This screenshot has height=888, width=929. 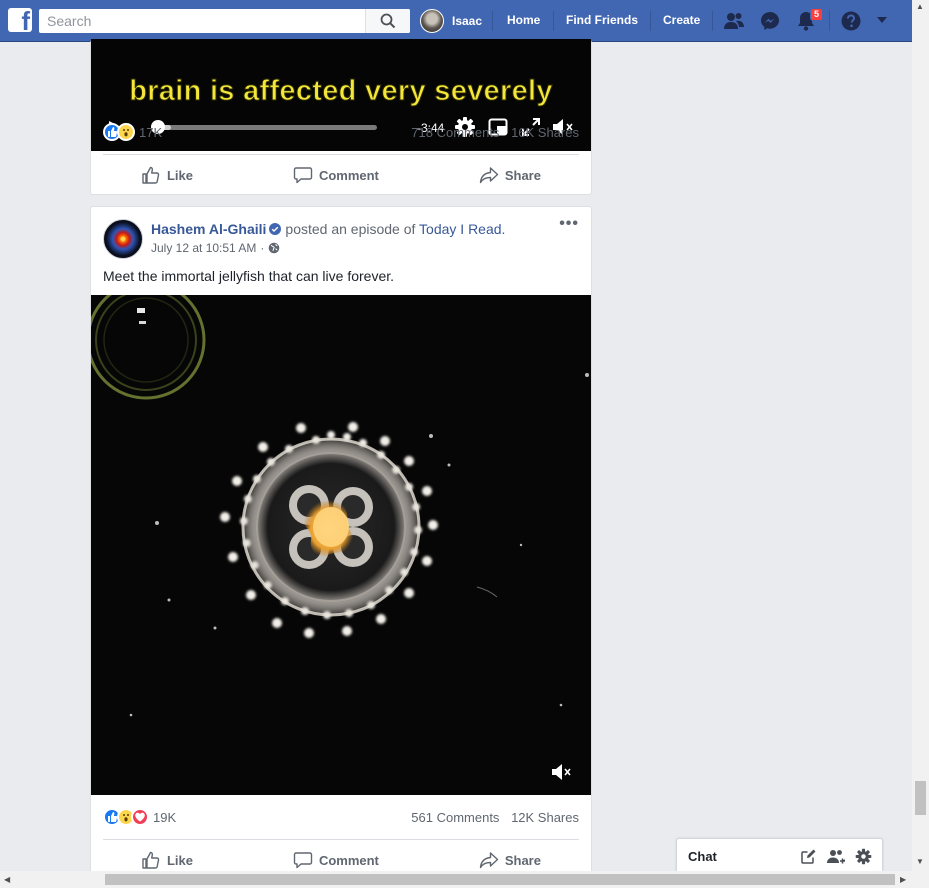 I want to click on post-actions: Like Comment Share, so click(x=341, y=175).